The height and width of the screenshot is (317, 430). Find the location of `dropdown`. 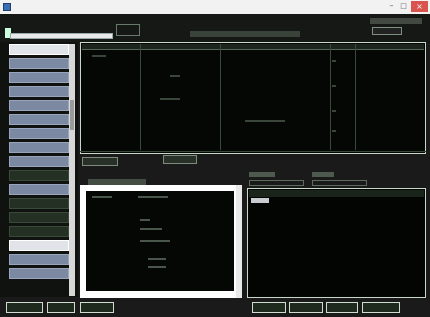

dropdown is located at coordinates (128, 30).